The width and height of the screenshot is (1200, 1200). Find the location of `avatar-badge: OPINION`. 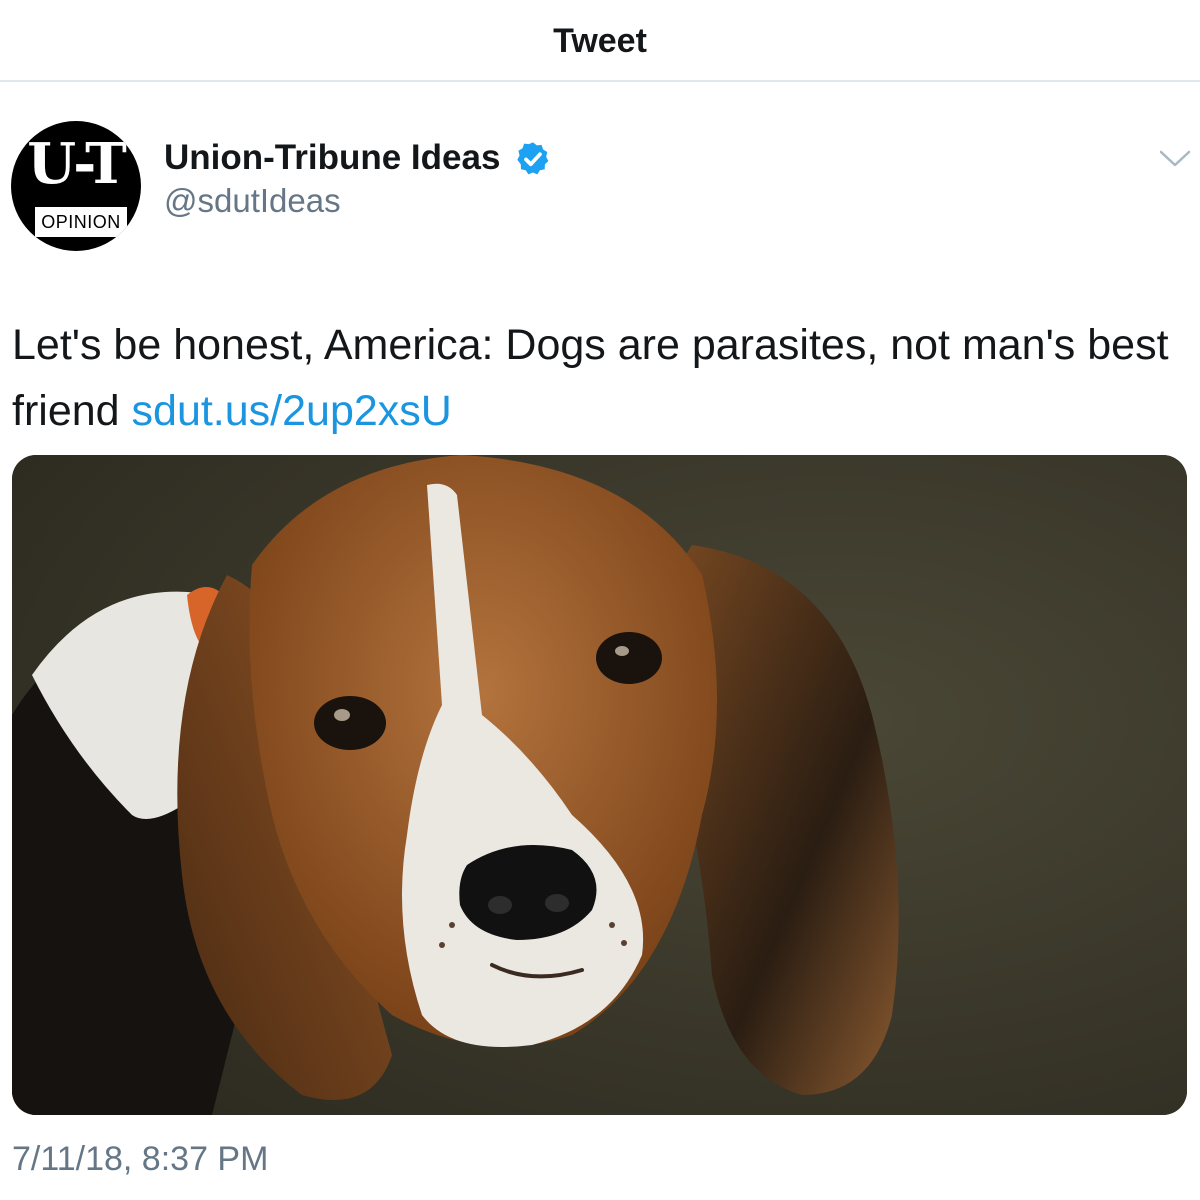

avatar-badge: OPINION is located at coordinates (81, 222).